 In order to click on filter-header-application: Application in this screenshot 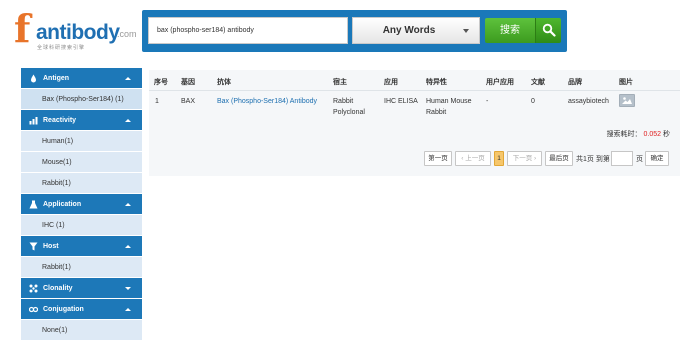, I will do `click(81, 204)`.